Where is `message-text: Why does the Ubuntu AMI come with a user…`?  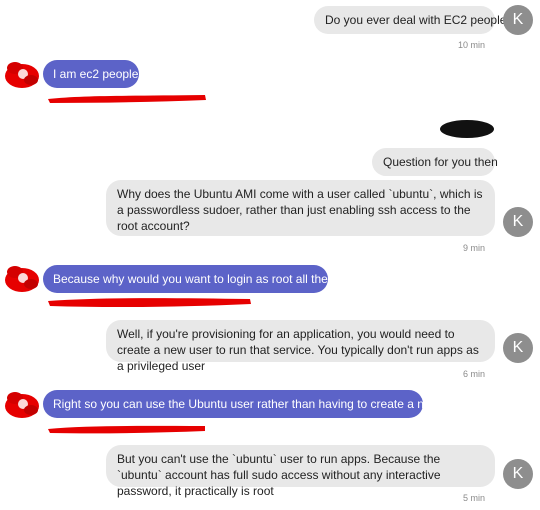 message-text: Why does the Ubuntu AMI come with a user… is located at coordinates (300, 210).